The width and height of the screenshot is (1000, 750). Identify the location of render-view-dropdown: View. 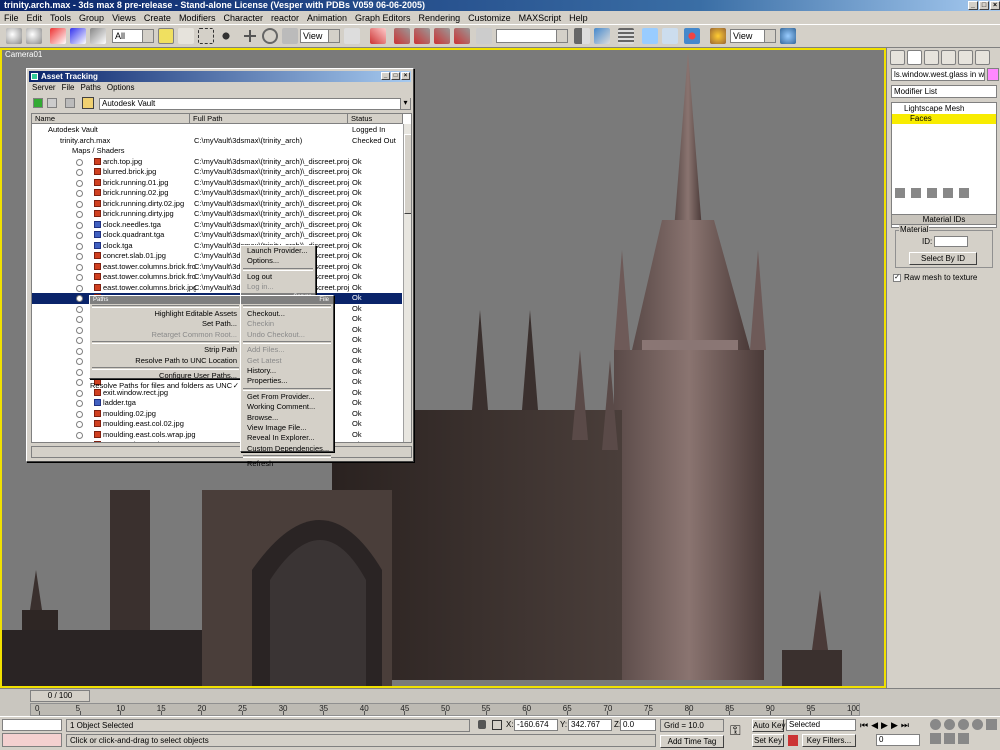
(753, 36).